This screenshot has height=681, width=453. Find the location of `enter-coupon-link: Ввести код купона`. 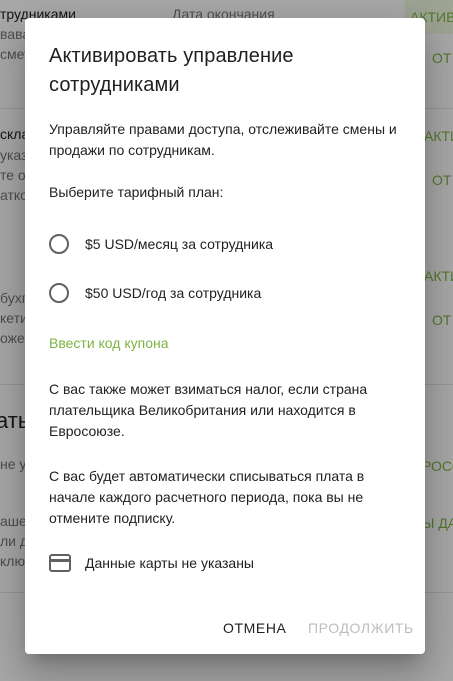

enter-coupon-link: Ввести код купона is located at coordinates (109, 343).